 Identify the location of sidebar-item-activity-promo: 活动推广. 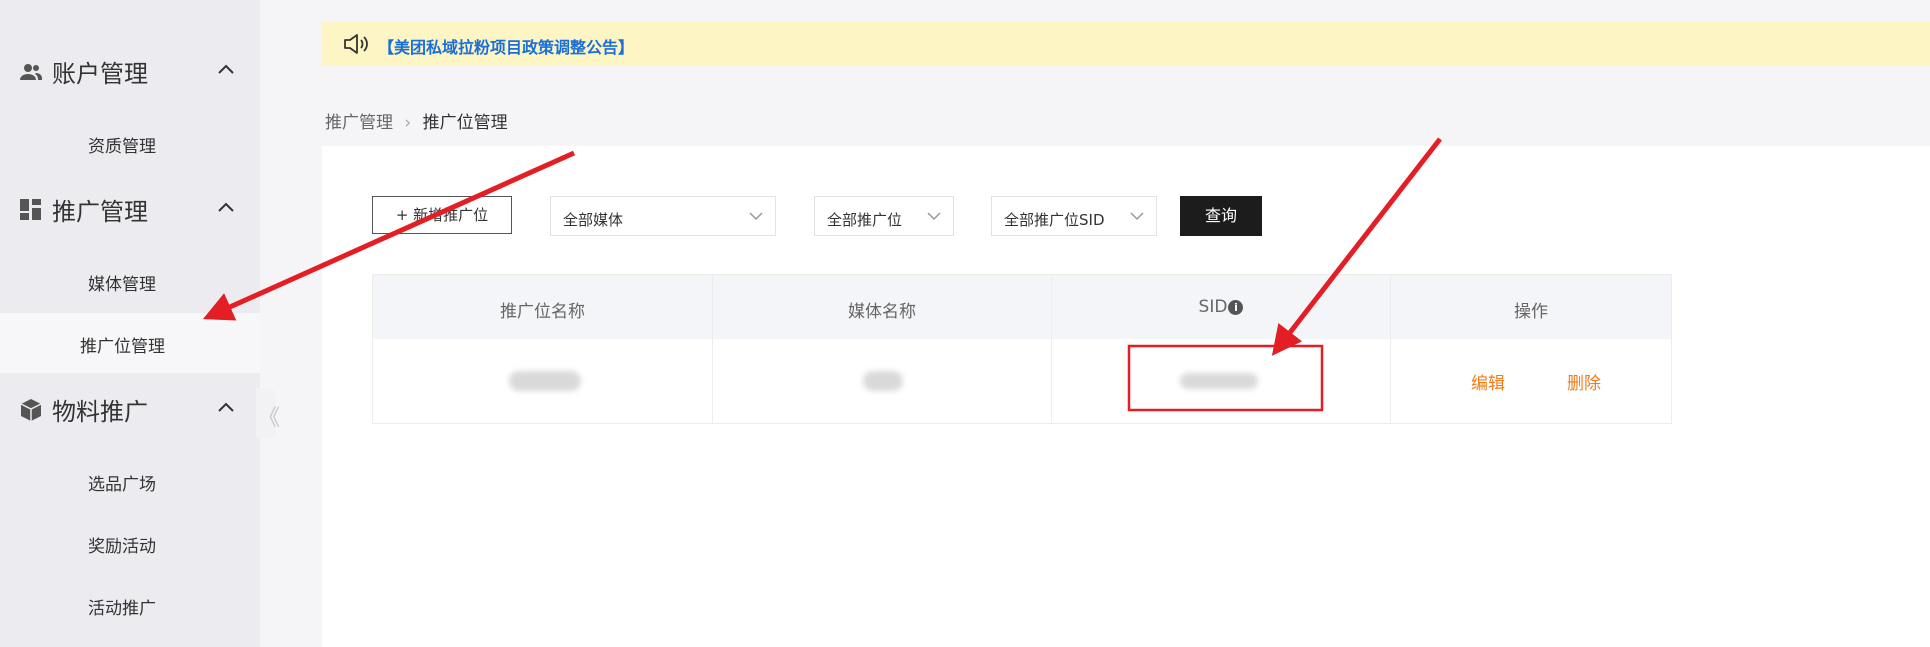
(130, 605).